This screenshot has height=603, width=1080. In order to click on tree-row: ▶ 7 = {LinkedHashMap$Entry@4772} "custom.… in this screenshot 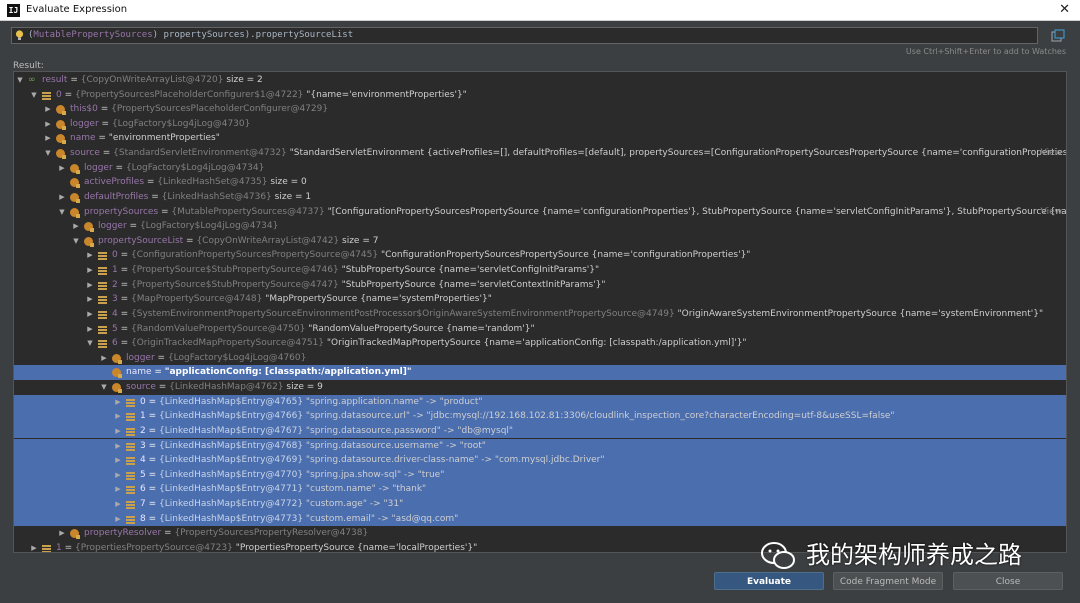, I will do `click(540, 504)`.